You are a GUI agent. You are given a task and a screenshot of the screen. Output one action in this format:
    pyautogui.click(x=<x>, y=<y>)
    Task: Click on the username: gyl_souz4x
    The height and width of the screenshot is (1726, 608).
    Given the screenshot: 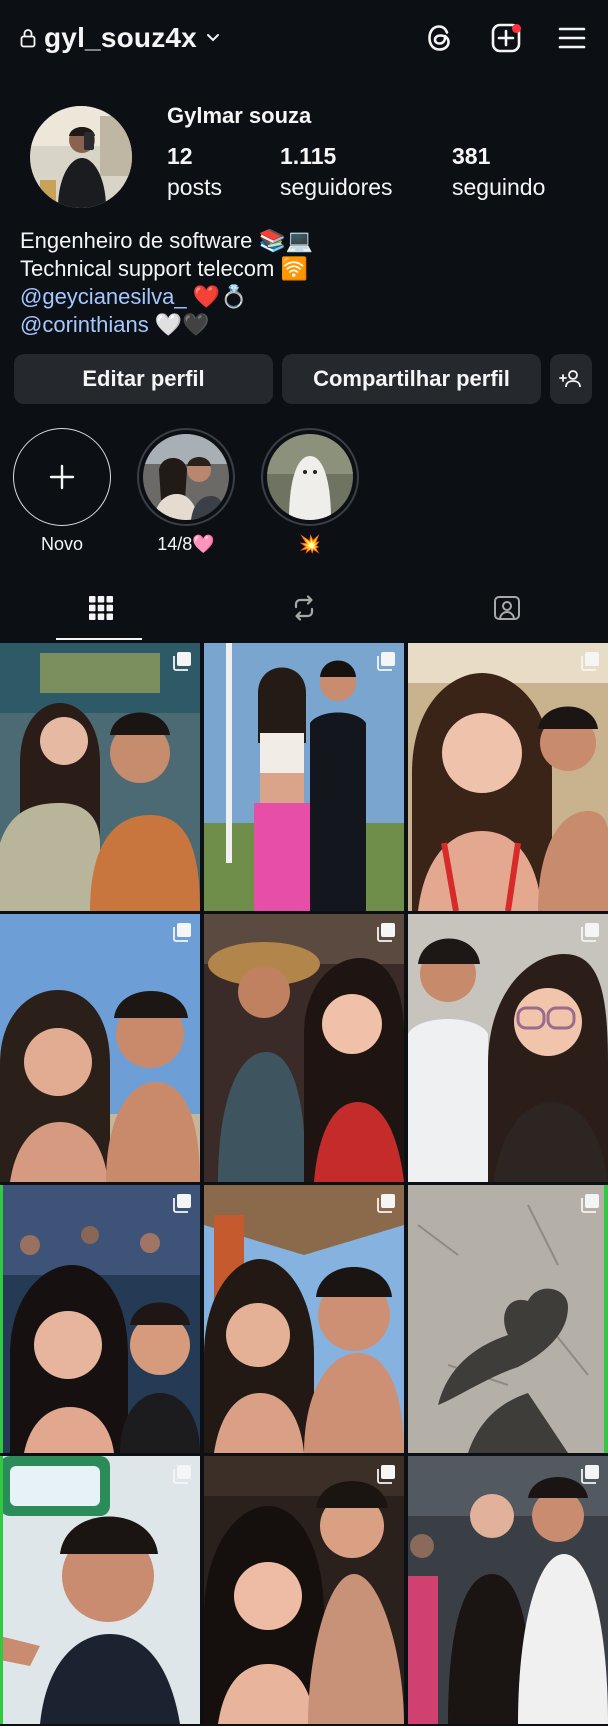 What is the action you would take?
    pyautogui.click(x=120, y=37)
    